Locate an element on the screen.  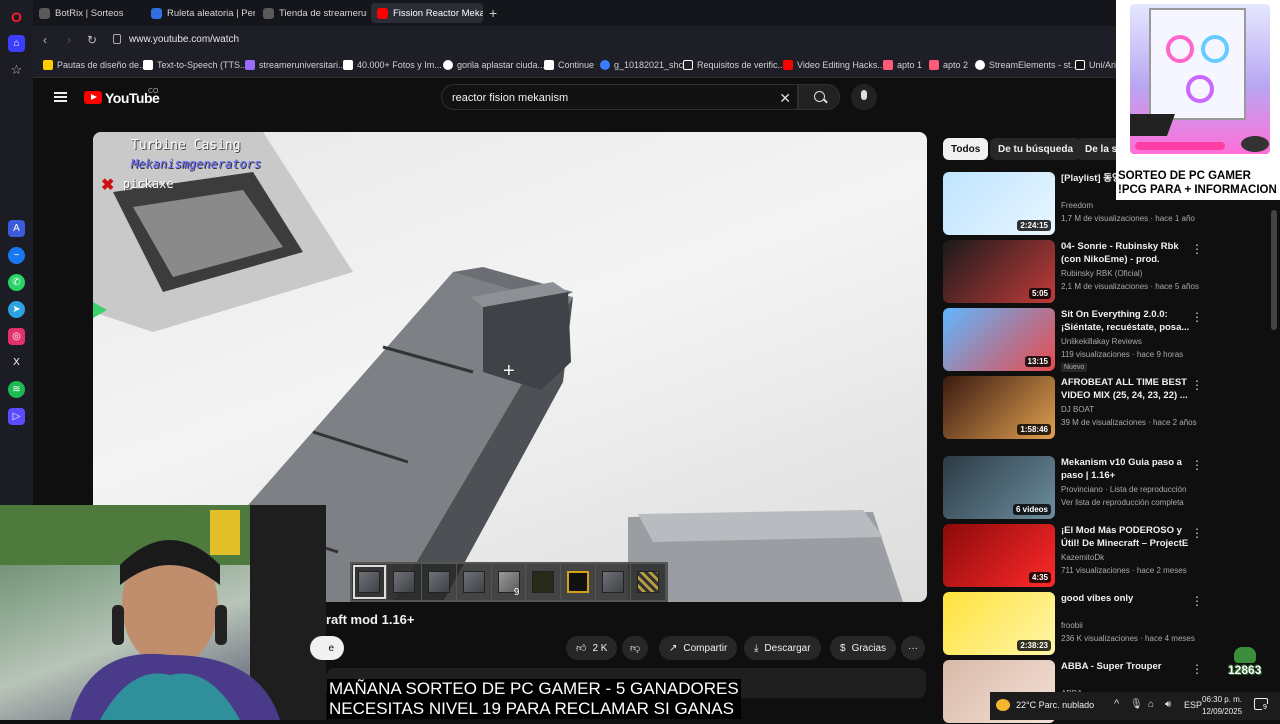
sidebar-scrollbar is located at coordinates (1274, 270).